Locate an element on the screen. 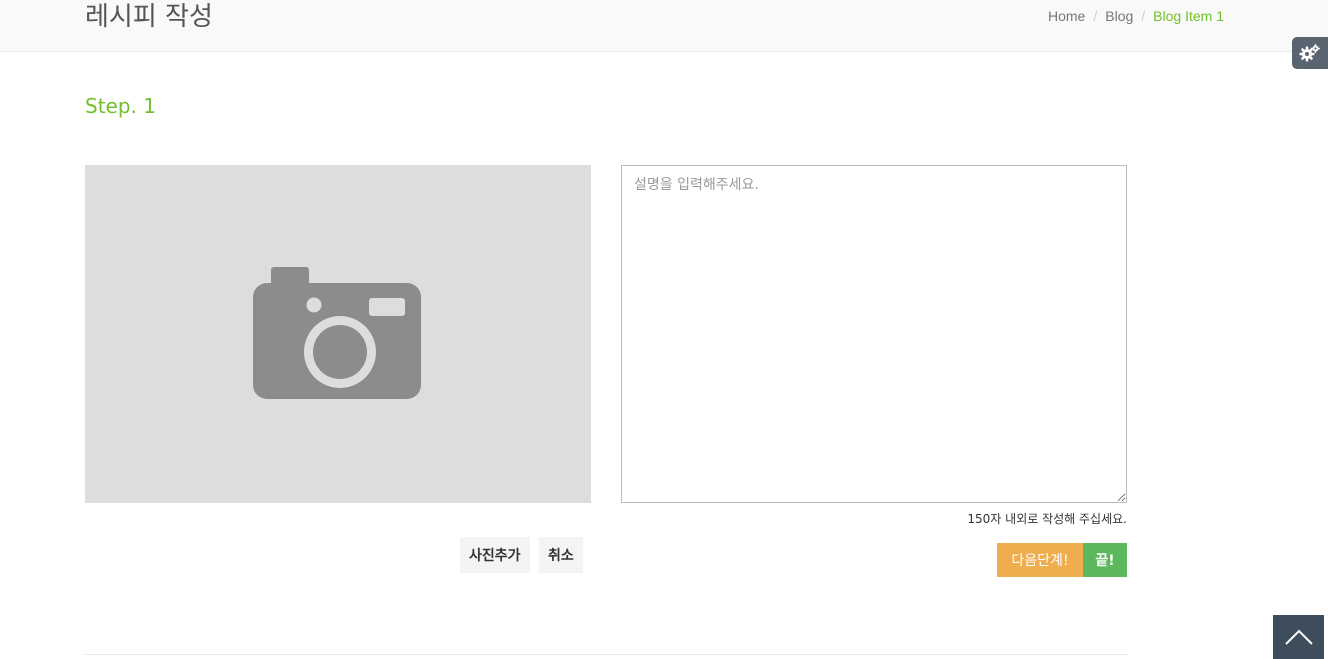  gears-icon is located at coordinates (1309, 53).